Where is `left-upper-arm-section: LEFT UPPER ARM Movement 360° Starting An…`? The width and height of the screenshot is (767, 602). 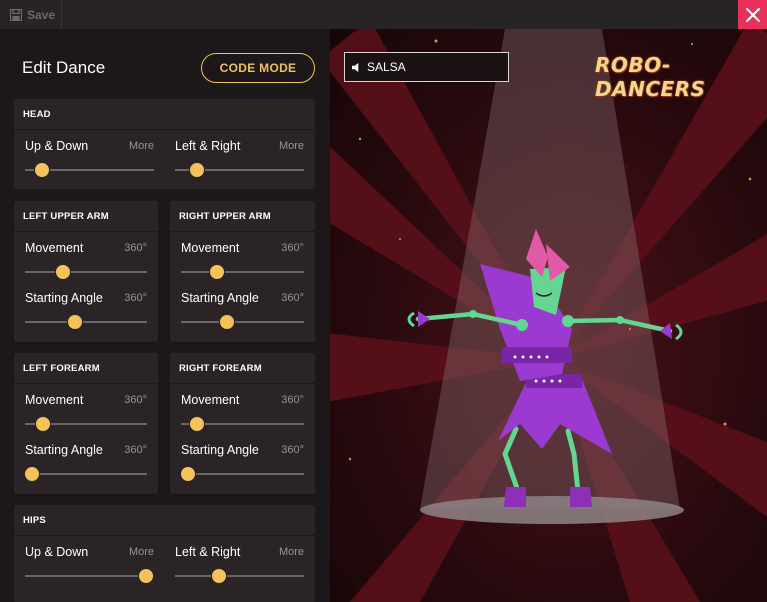 left-upper-arm-section: LEFT UPPER ARM Movement 360° Starting An… is located at coordinates (86, 271).